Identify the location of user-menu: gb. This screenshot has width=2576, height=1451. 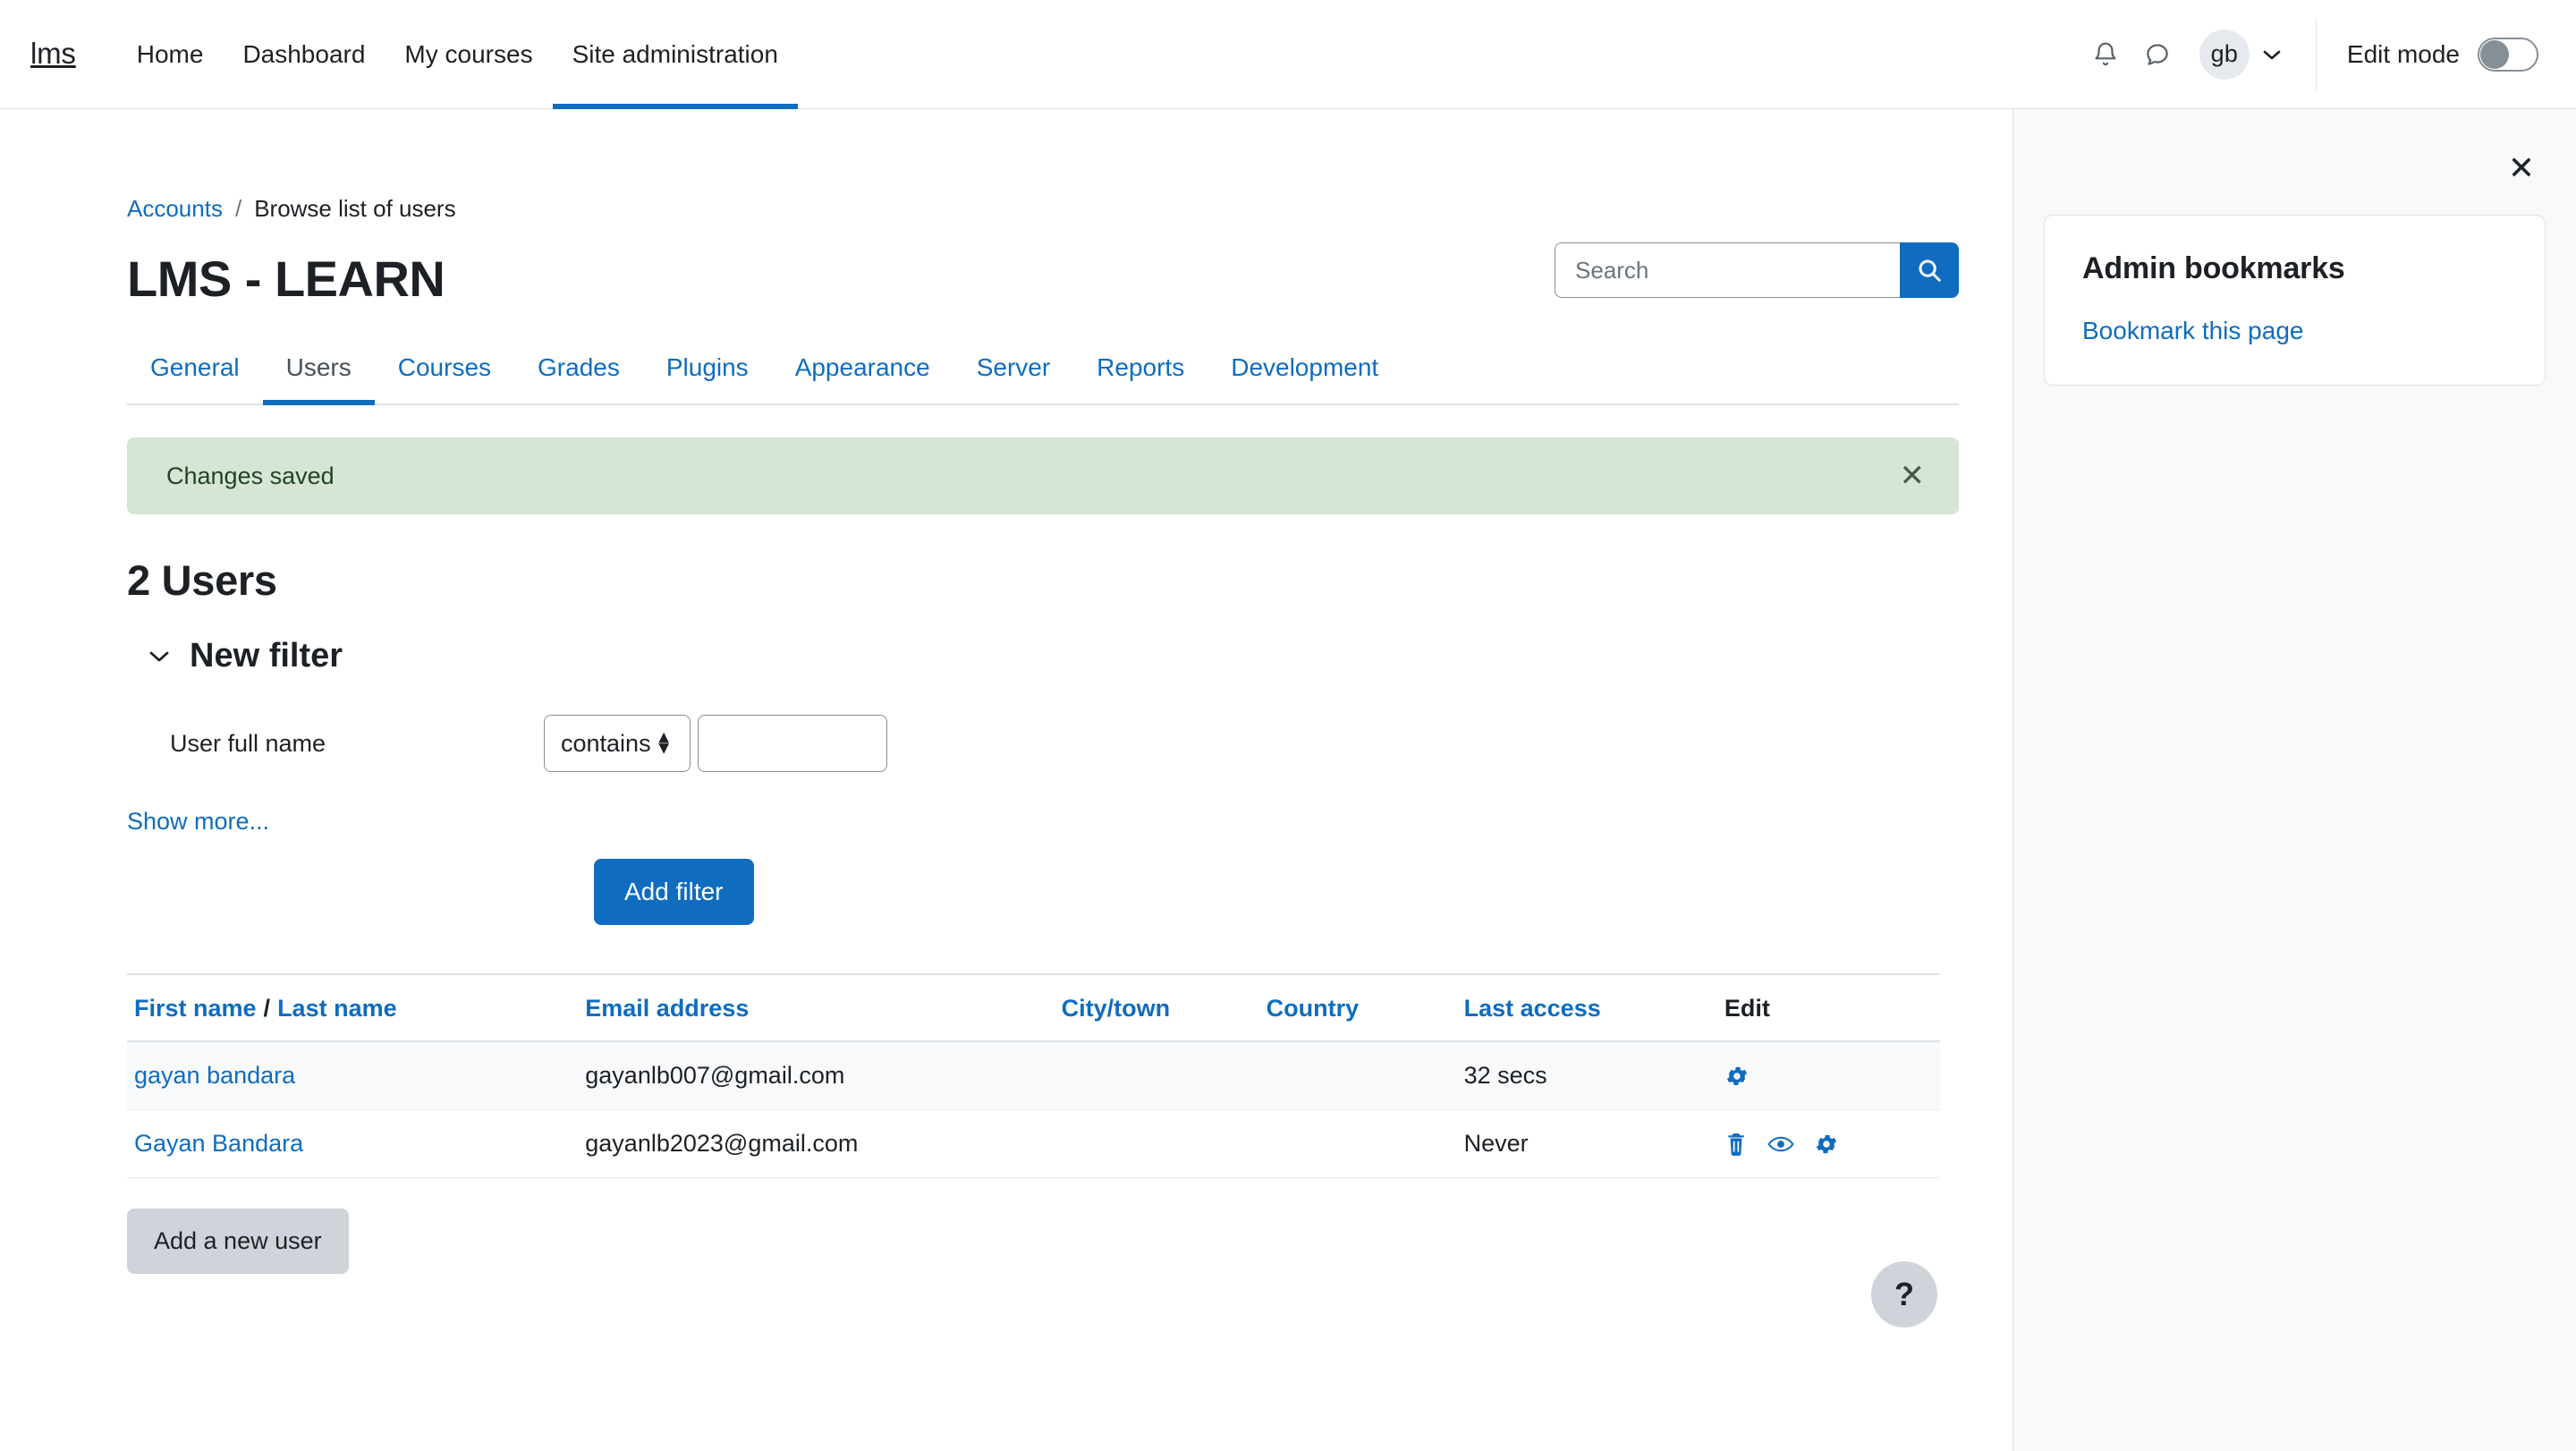
(2240, 54).